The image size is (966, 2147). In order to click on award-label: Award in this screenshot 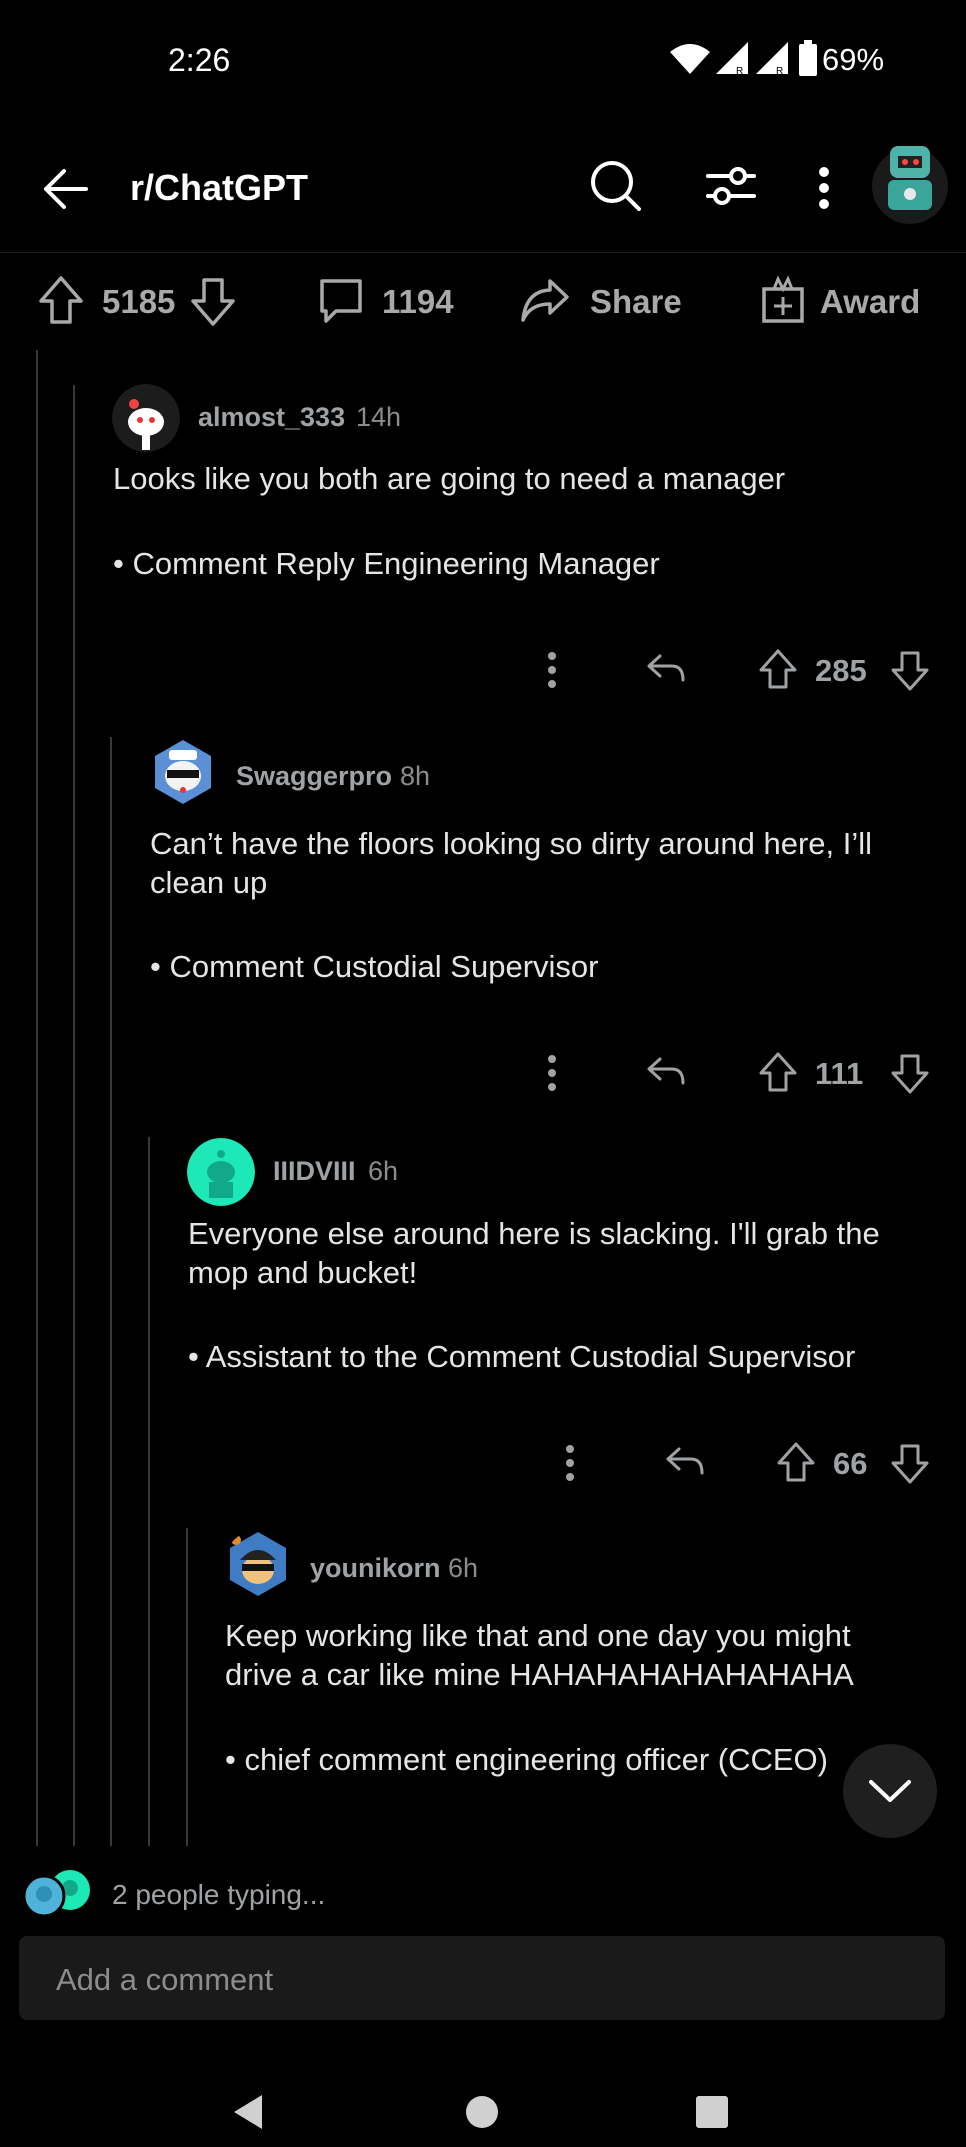, I will do `click(870, 302)`.